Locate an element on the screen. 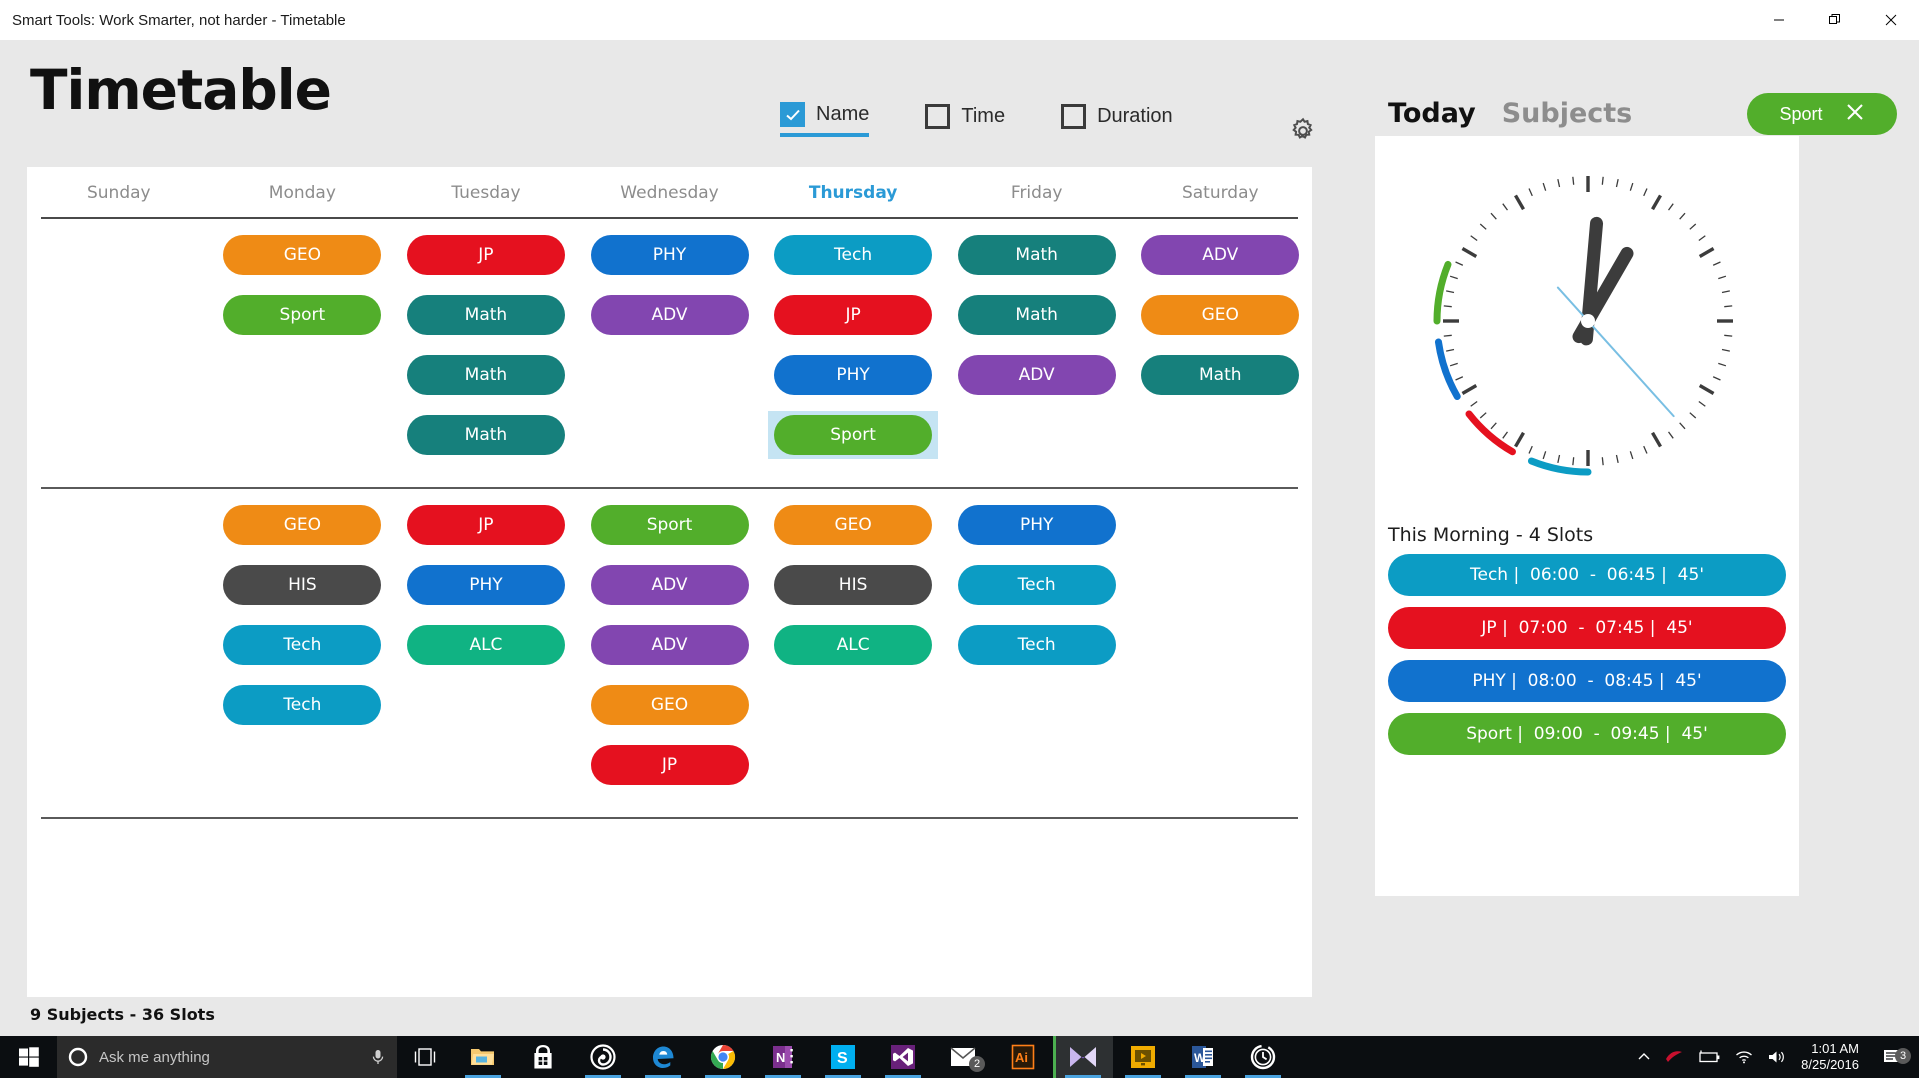  taskbar-blend-icon is located at coordinates (1083, 1057).